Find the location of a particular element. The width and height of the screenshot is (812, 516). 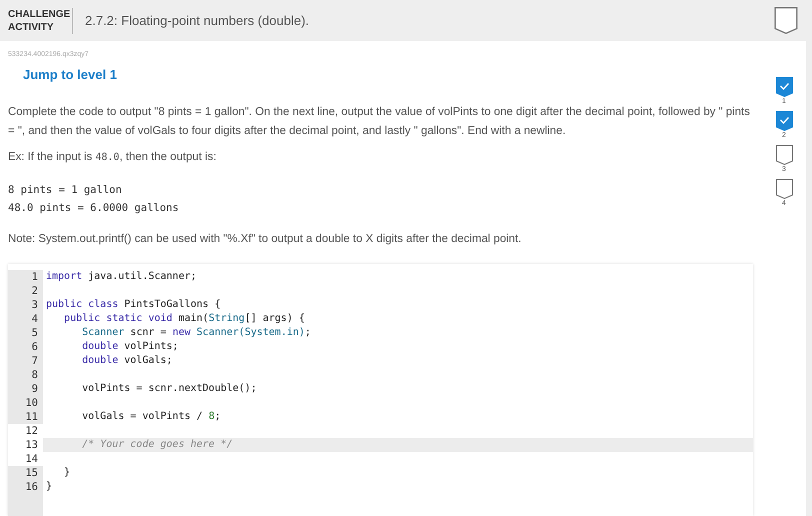

line-number: 6 is located at coordinates (25, 347).